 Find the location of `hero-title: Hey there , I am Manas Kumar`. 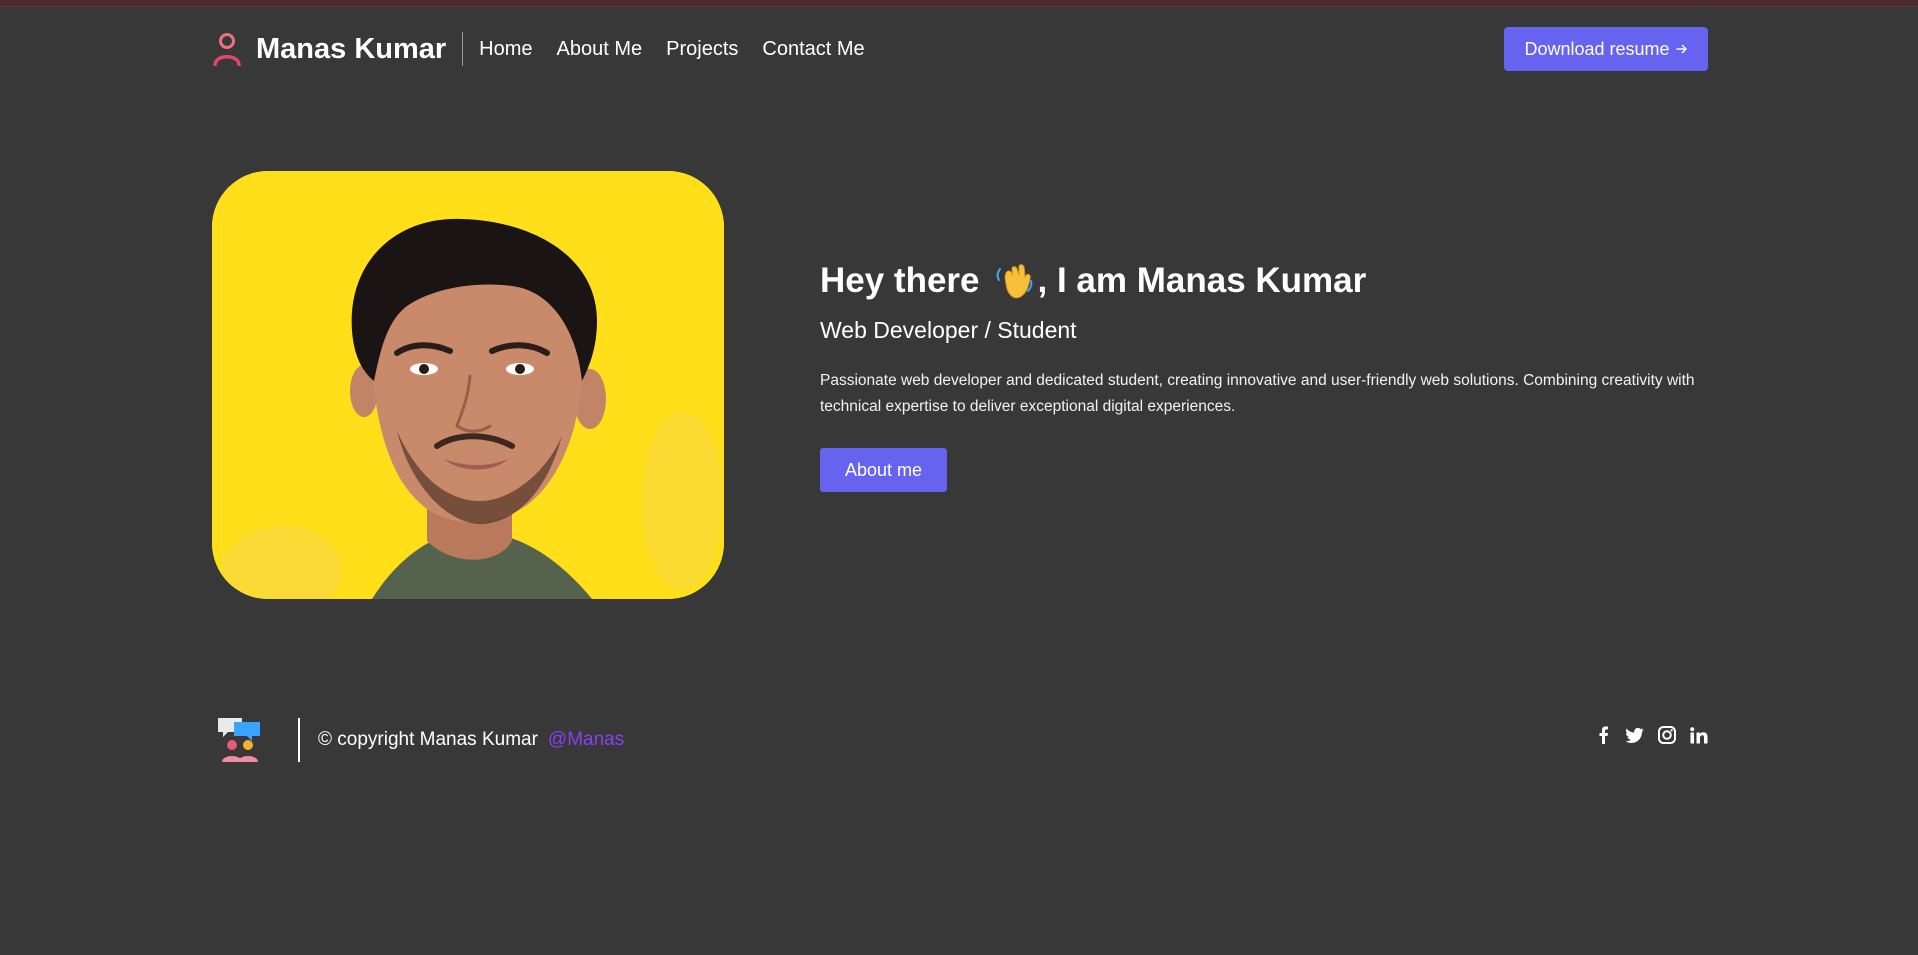

hero-title: Hey there , I am Manas Kumar is located at coordinates (1264, 281).